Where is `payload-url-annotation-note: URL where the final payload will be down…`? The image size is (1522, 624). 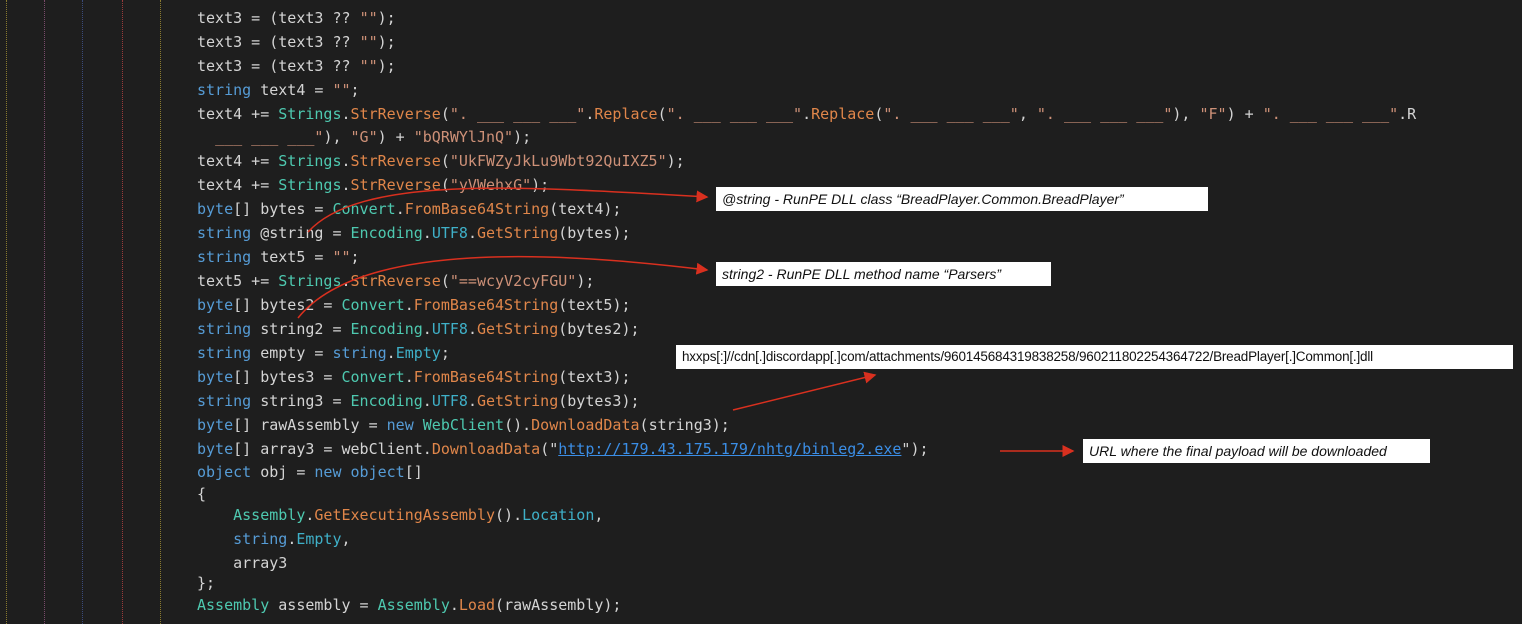
payload-url-annotation-note: URL where the final payload will be down… is located at coordinates (1256, 451).